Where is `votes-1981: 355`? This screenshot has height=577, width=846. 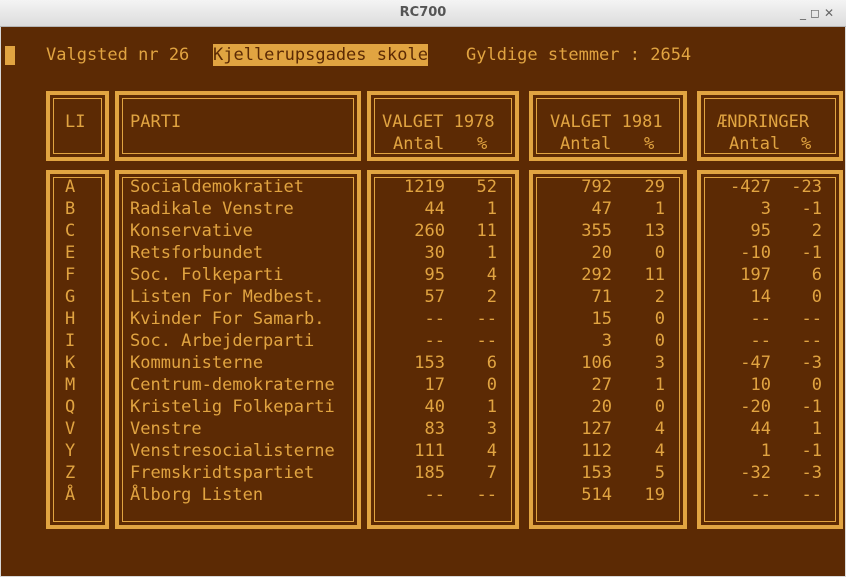
votes-1981: 355 is located at coordinates (596, 231).